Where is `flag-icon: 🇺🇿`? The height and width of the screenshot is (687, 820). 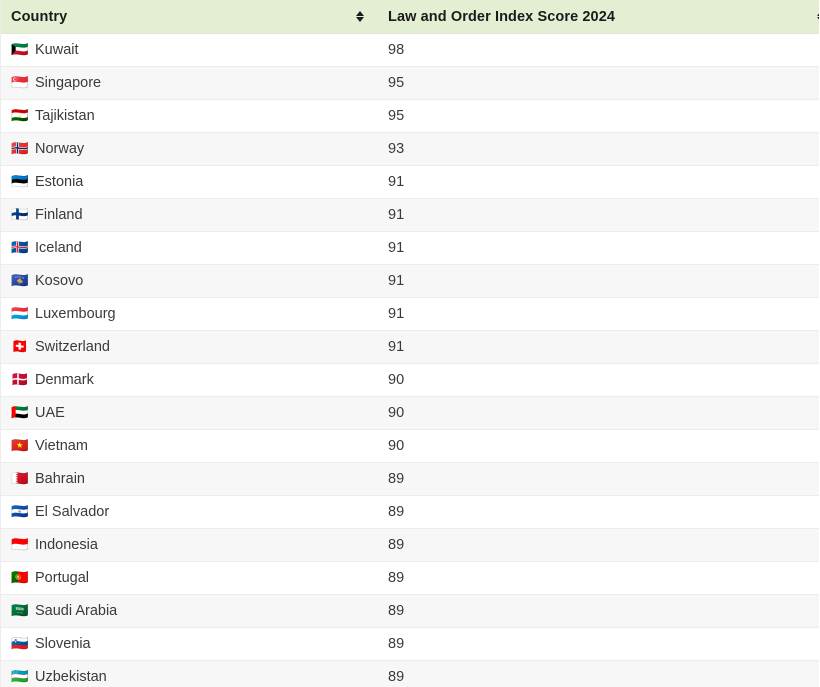 flag-icon: 🇺🇿 is located at coordinates (20, 677).